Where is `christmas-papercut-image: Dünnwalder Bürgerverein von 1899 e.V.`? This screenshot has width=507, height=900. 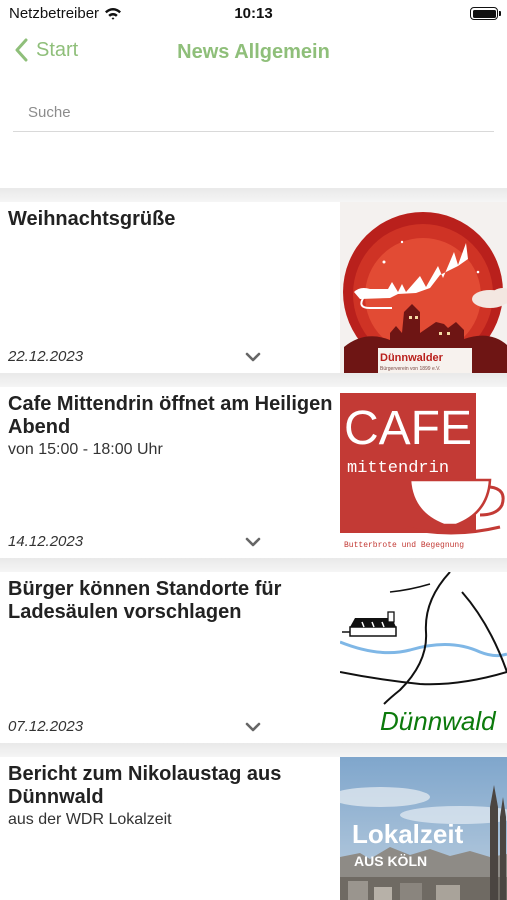 christmas-papercut-image: Dünnwalder Bürgerverein von 1899 e.V. is located at coordinates (423, 287).